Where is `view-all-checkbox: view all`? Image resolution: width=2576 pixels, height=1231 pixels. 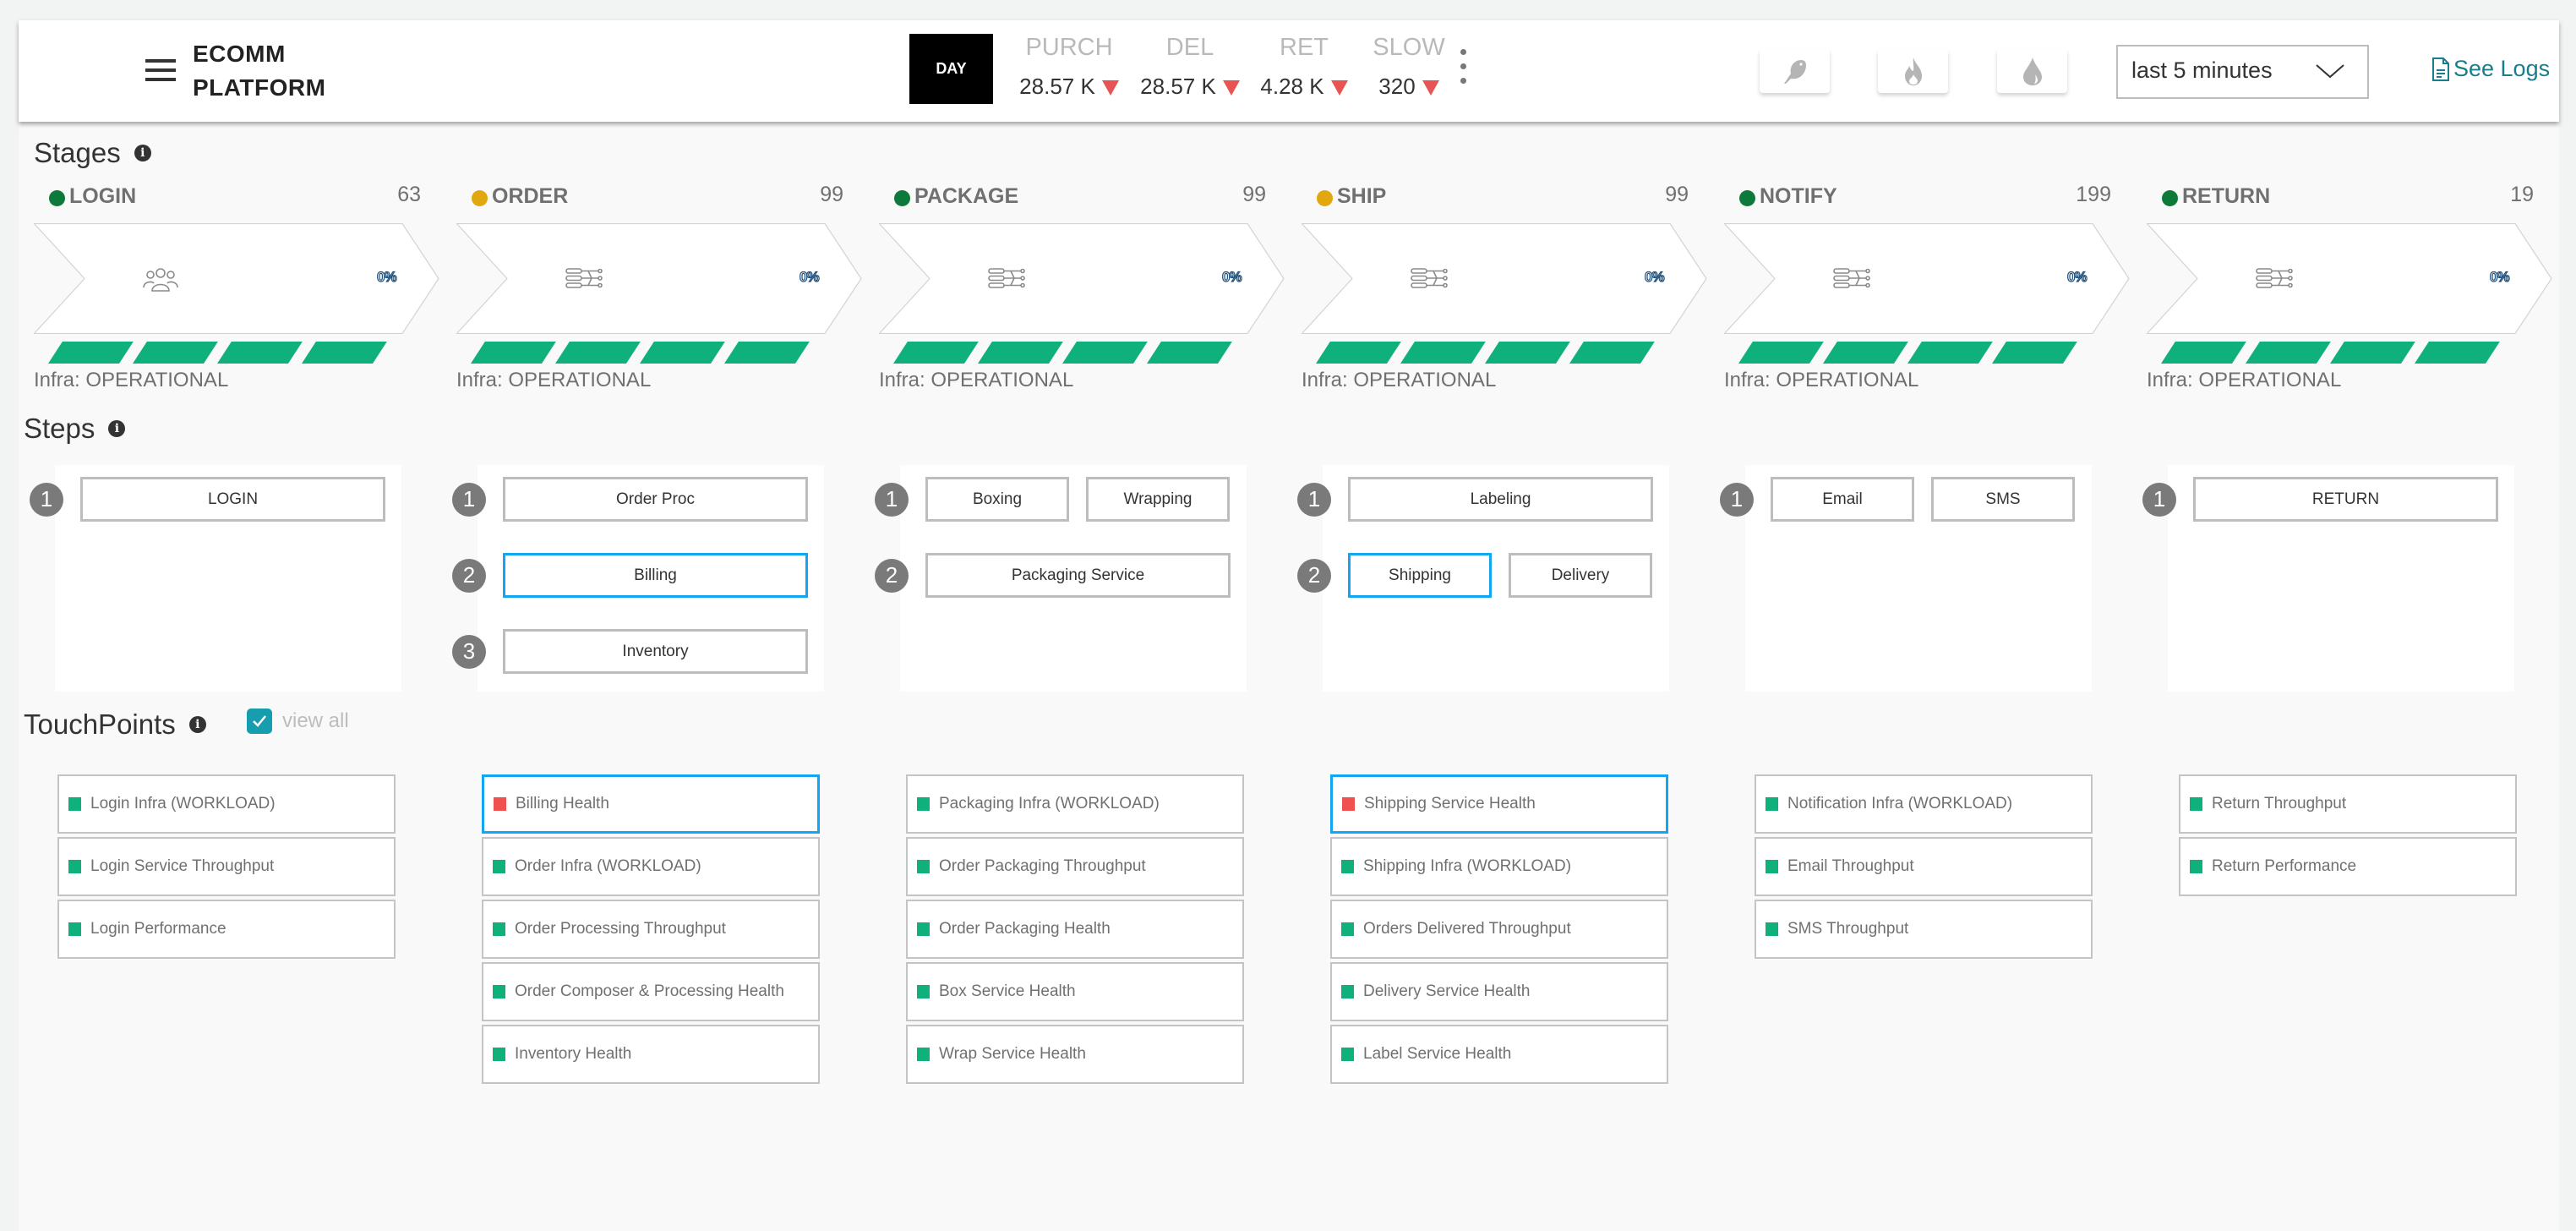 view-all-checkbox: view all is located at coordinates (298, 721).